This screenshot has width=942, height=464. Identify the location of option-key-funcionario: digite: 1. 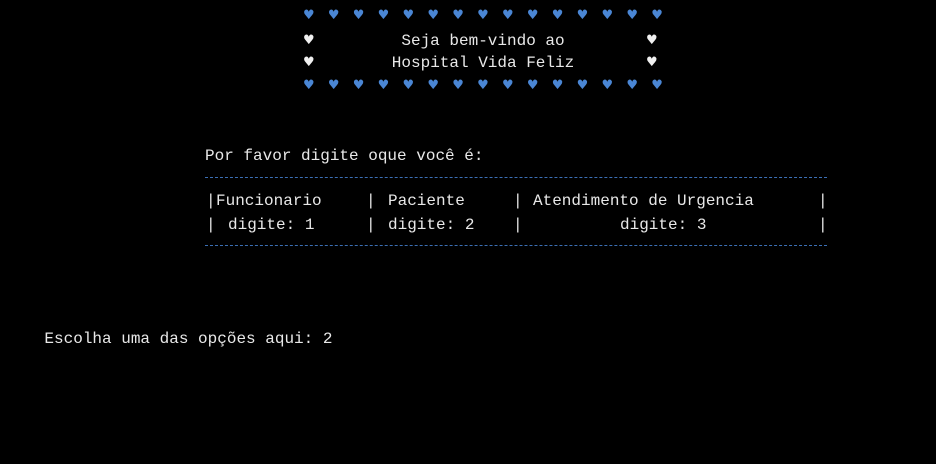
(271, 225).